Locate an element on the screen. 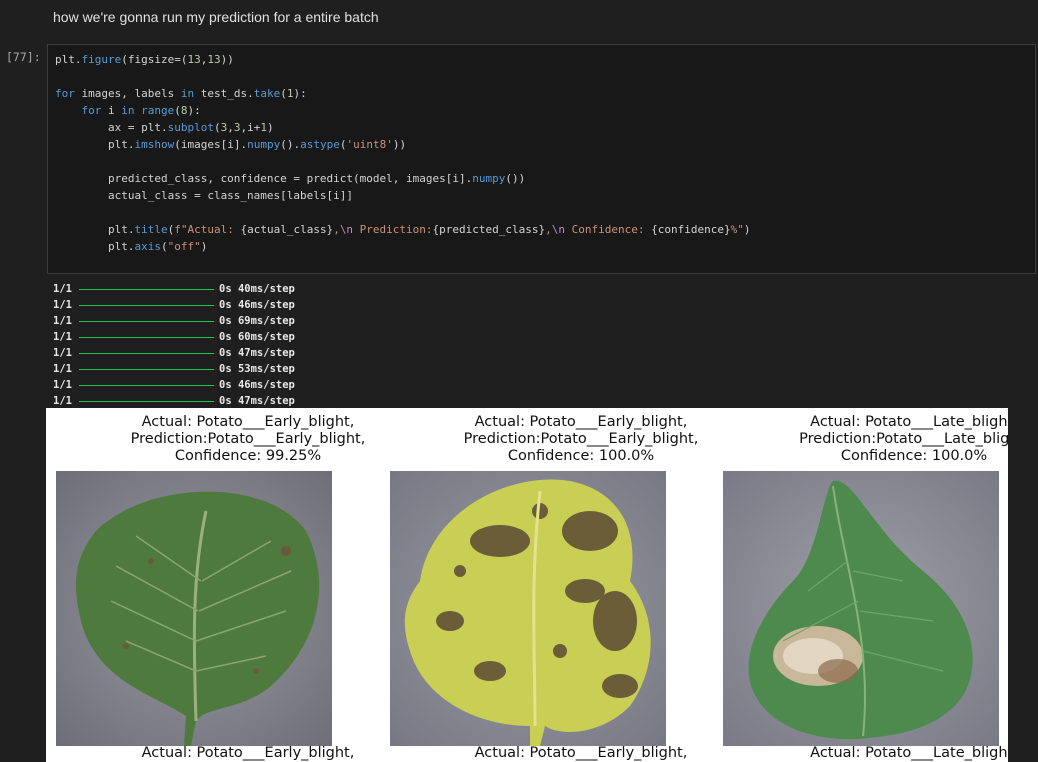 The image size is (1038, 762). output-step-row: 1/1 0s 40ms/step is located at coordinates (174, 289).